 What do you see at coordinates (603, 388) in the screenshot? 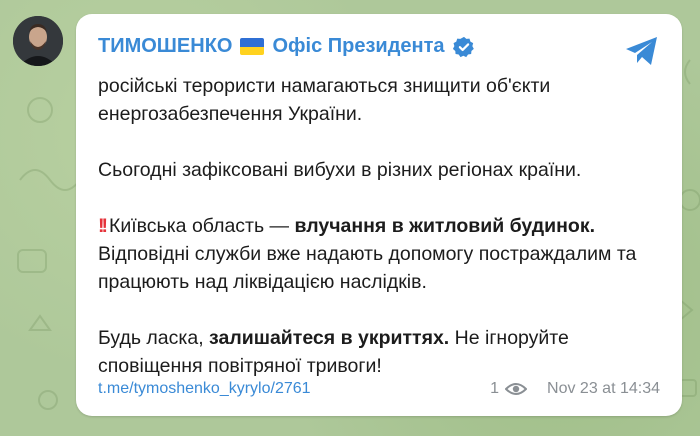
I see `message-timestamp: Nov 23 at 14:34` at bounding box center [603, 388].